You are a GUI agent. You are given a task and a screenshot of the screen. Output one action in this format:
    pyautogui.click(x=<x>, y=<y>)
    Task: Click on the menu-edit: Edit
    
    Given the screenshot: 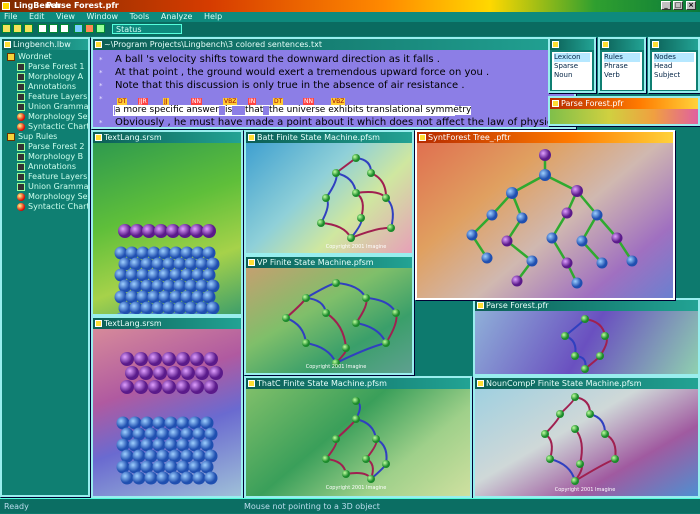 What is the action you would take?
    pyautogui.click(x=37, y=17)
    